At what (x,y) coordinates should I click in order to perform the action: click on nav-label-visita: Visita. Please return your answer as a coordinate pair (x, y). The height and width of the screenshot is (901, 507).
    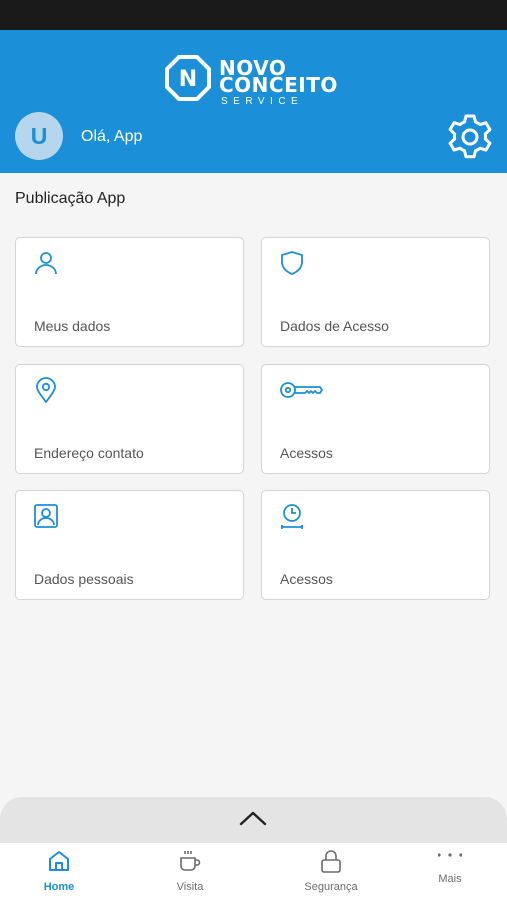
    Looking at the image, I should click on (190, 887).